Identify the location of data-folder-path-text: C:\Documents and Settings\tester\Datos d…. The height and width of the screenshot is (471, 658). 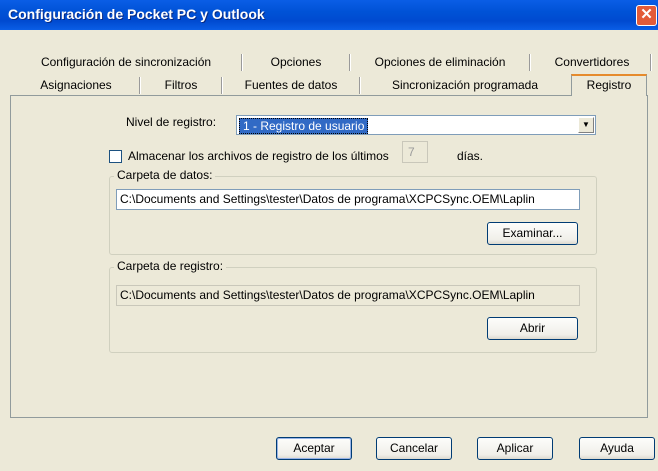
(327, 199).